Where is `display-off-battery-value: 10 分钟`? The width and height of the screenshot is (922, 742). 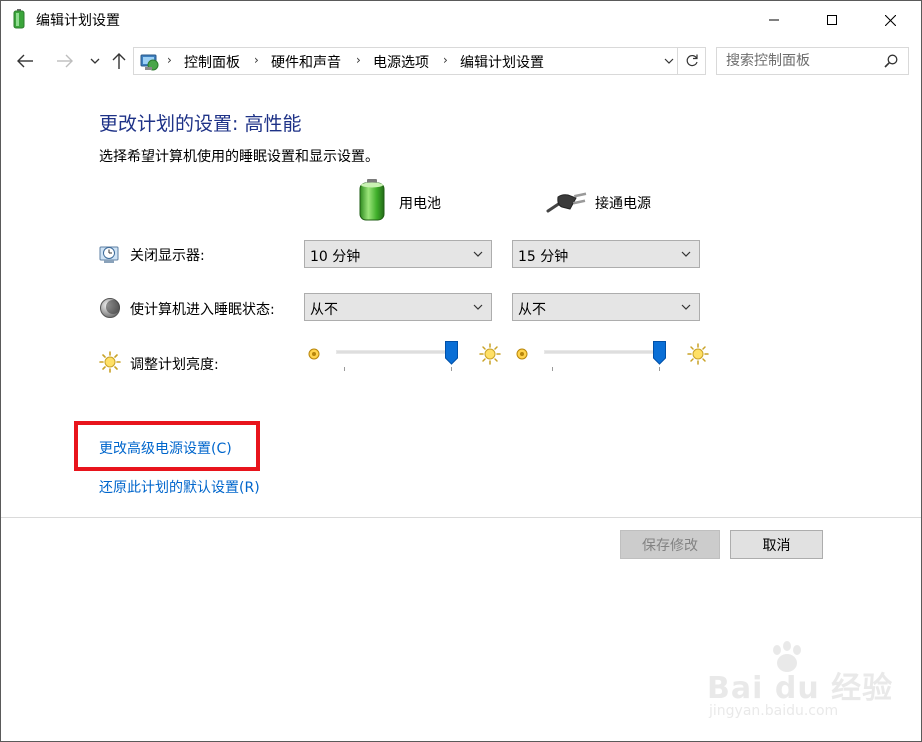 display-off-battery-value: 10 分钟 is located at coordinates (335, 257).